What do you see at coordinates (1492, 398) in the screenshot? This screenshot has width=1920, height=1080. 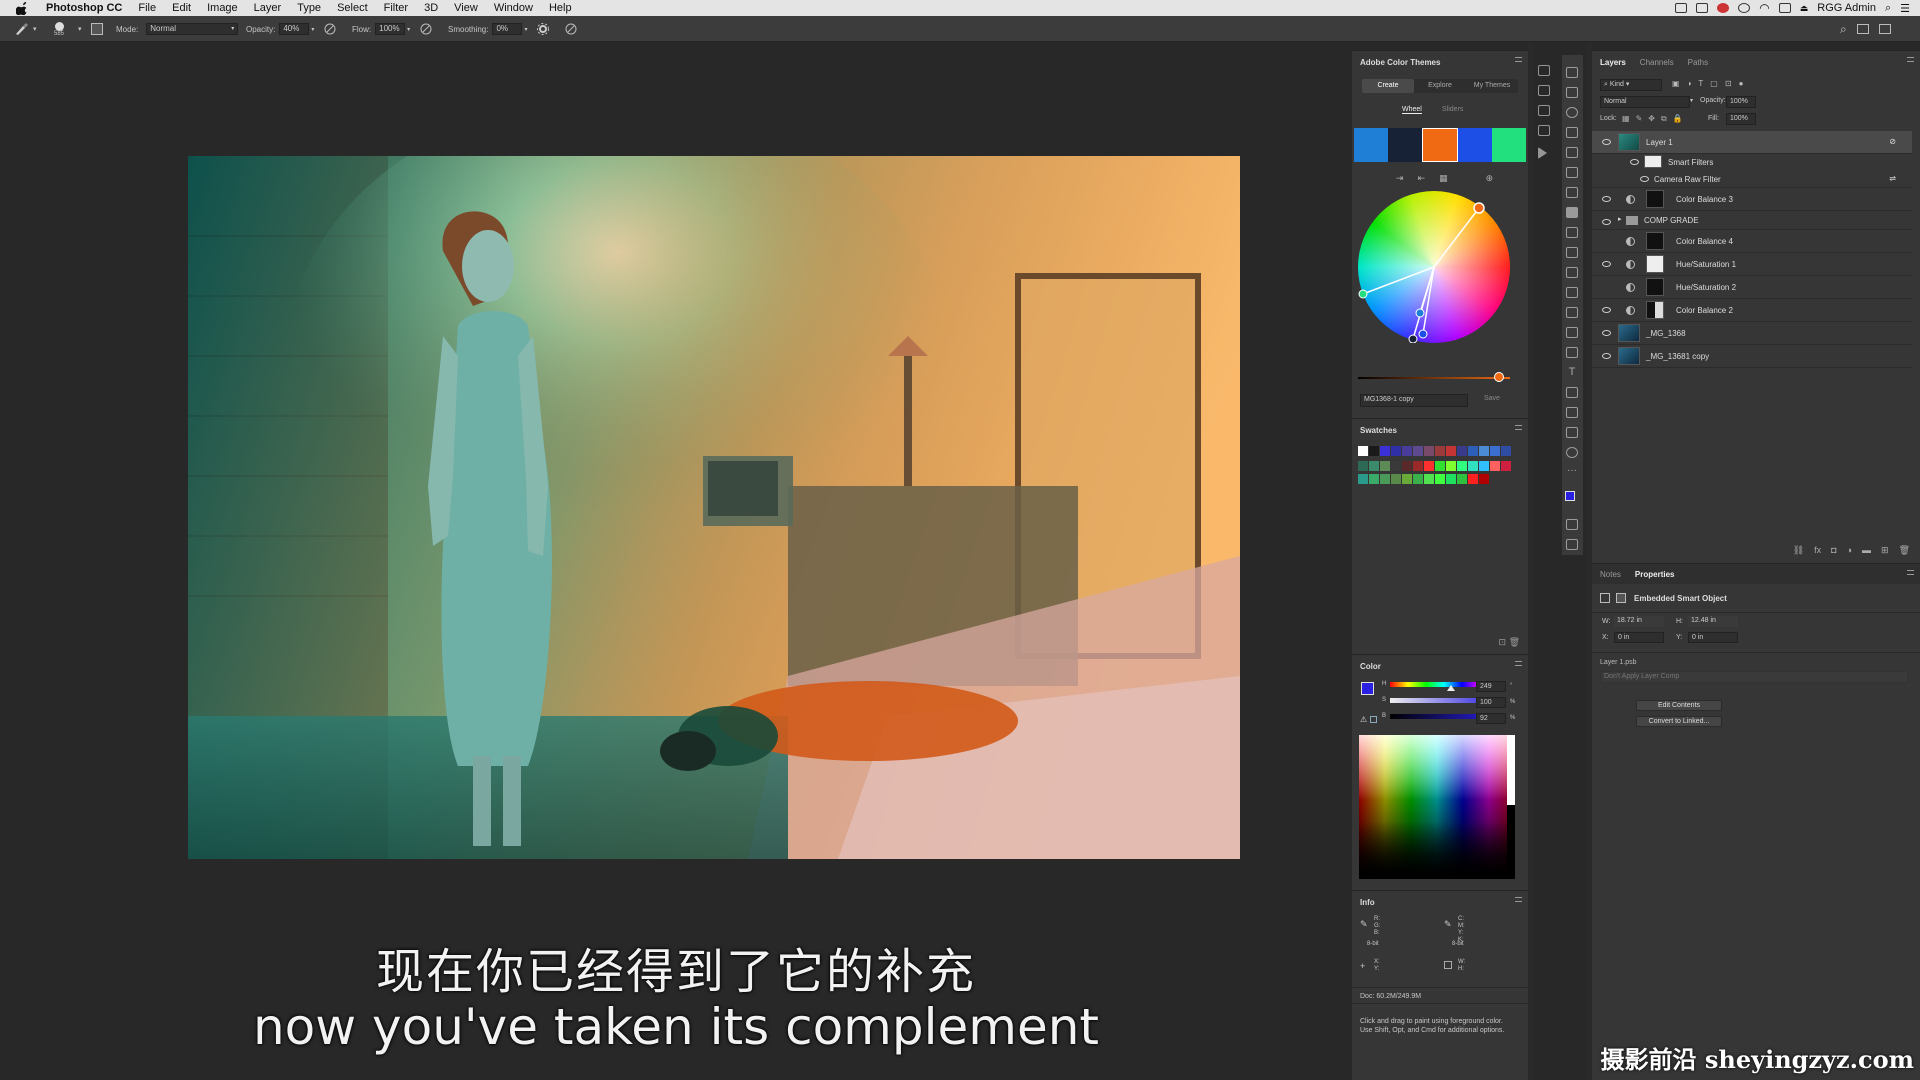 I see `save-theme-button: Save` at bounding box center [1492, 398].